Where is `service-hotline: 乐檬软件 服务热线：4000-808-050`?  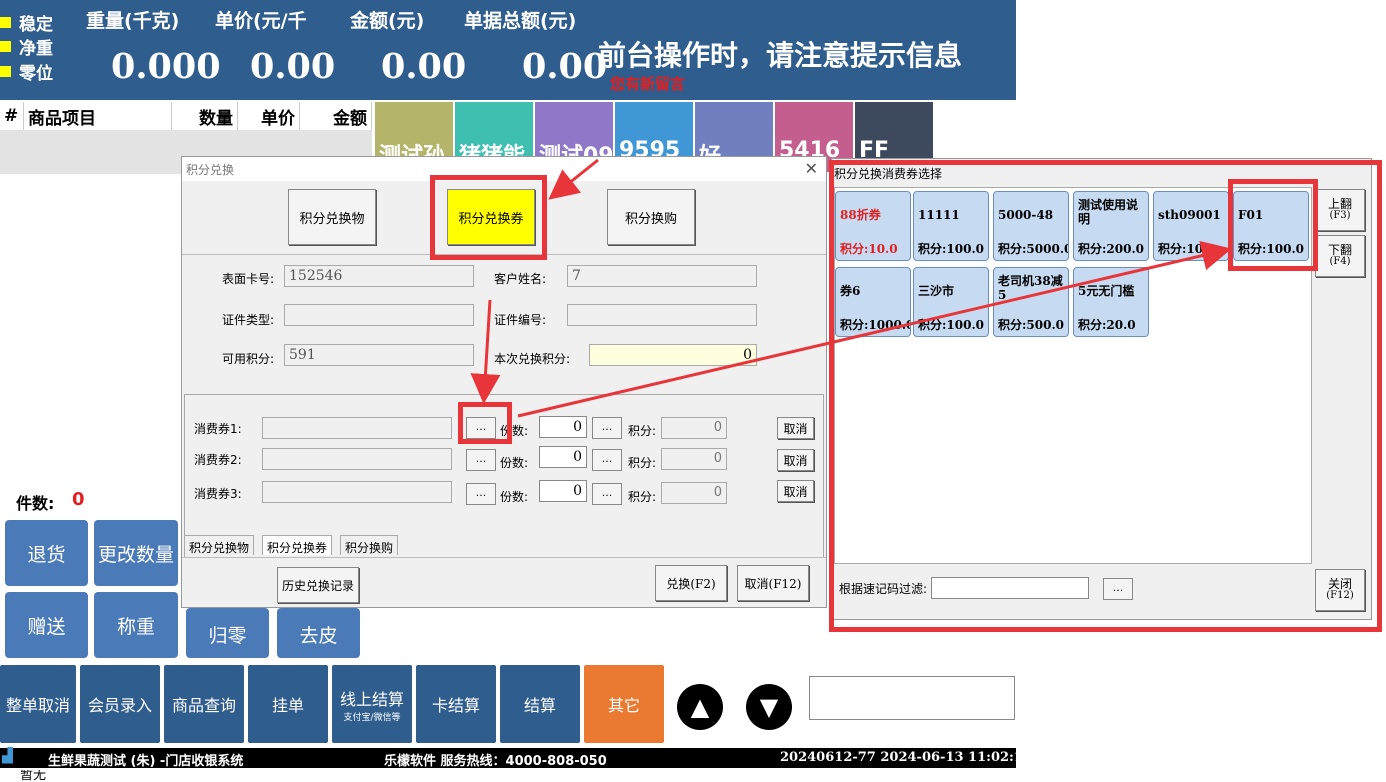 service-hotline: 乐檬软件 服务热线：4000-808-050 is located at coordinates (495, 761).